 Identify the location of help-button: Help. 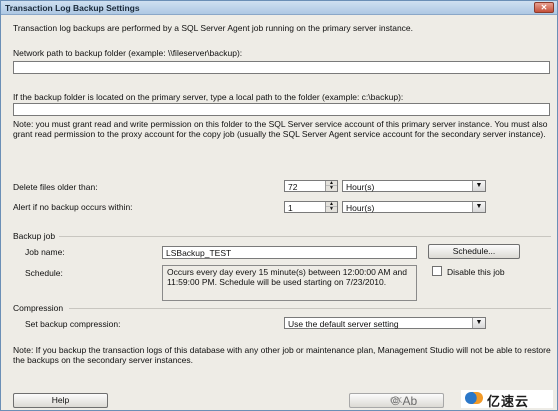
(60, 400).